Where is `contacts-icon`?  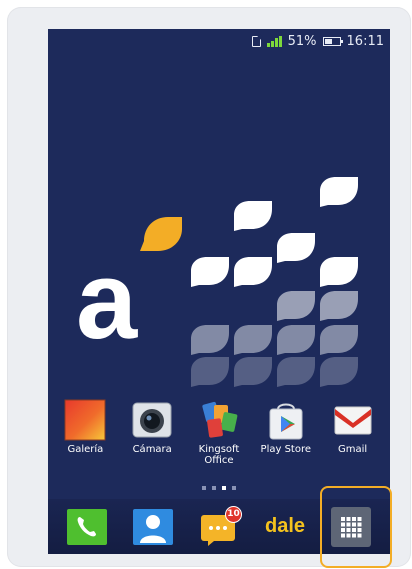
contacts-icon is located at coordinates (153, 526).